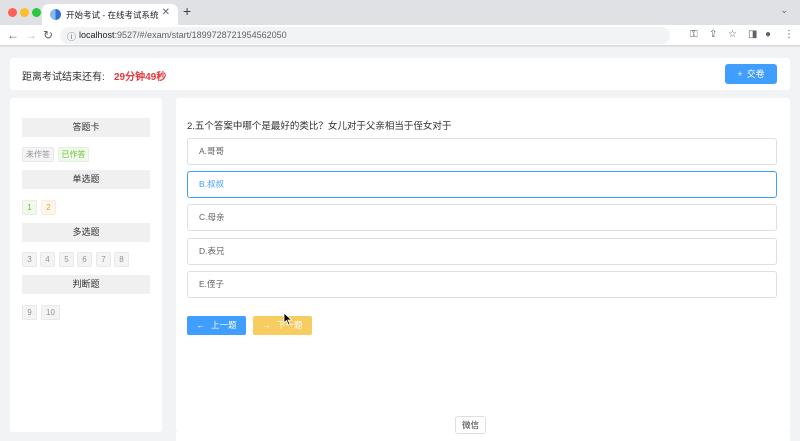  What do you see at coordinates (266, 325) in the screenshot?
I see `arrow-right-icon: →` at bounding box center [266, 325].